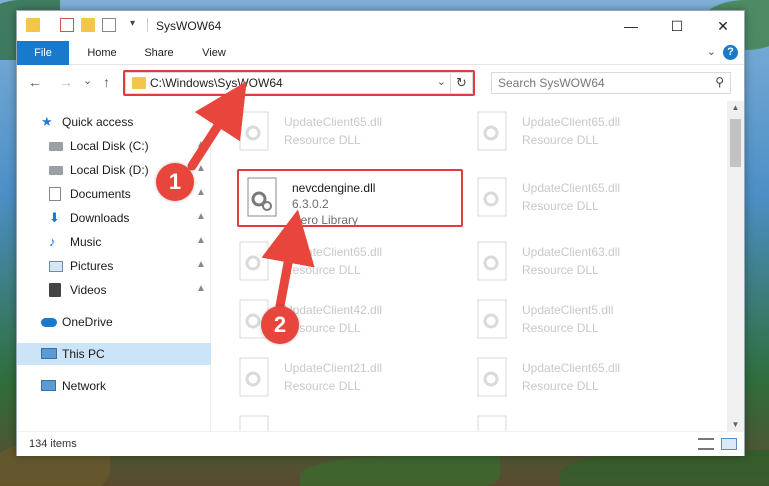 The image size is (769, 486). What do you see at coordinates (49, 353) in the screenshot?
I see `pc-icon` at bounding box center [49, 353].